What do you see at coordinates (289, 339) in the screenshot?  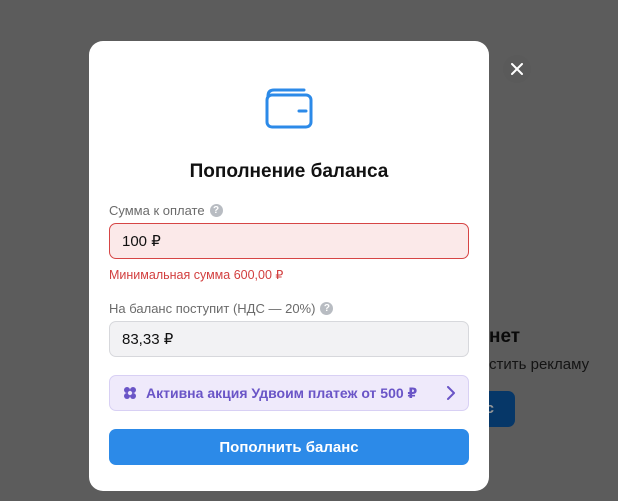 I see `credited-amount-field: 83,33 ₽` at bounding box center [289, 339].